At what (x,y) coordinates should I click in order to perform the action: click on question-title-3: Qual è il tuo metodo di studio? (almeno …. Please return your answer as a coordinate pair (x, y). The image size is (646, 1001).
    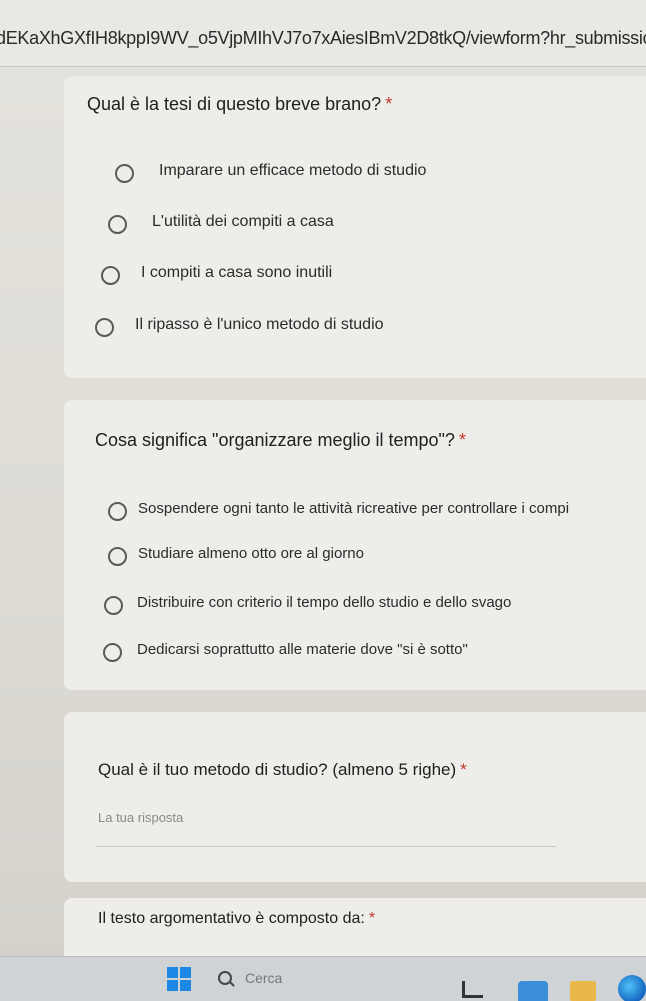
    Looking at the image, I should click on (282, 770).